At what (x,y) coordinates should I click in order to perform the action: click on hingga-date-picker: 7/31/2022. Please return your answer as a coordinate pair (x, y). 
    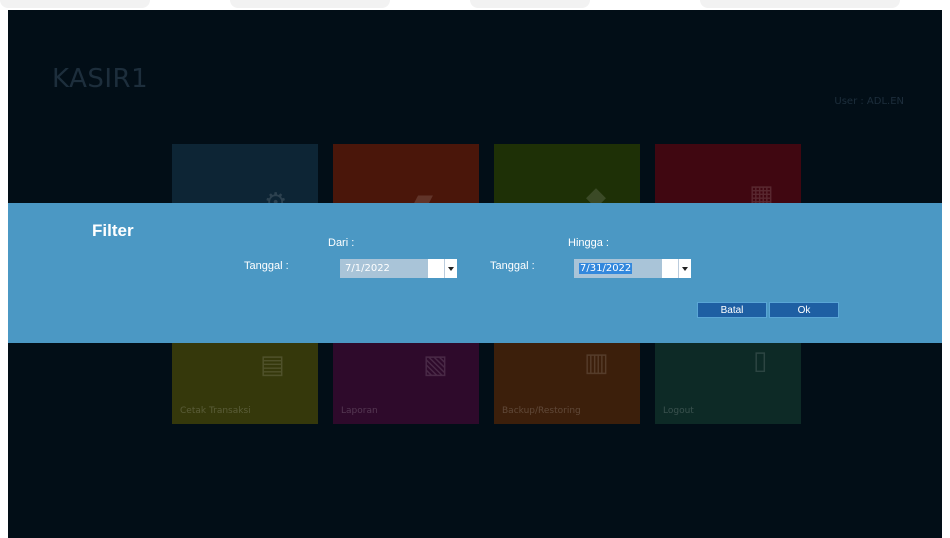
    Looking at the image, I should click on (632, 268).